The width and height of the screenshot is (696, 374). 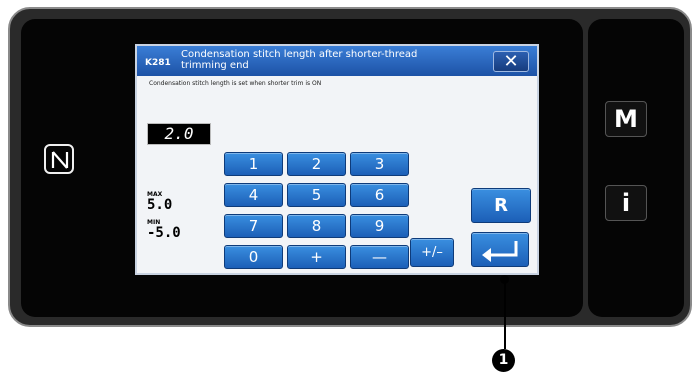 I want to click on callout-number: 1, so click(x=503, y=360).